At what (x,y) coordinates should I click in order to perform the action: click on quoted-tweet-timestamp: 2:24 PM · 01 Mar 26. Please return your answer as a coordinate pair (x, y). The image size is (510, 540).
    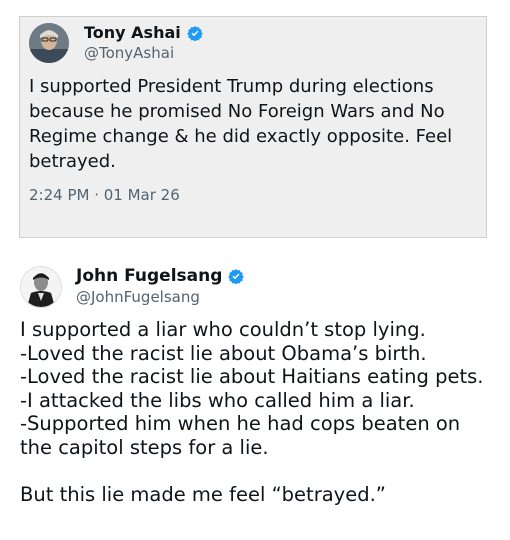
    Looking at the image, I should click on (104, 195).